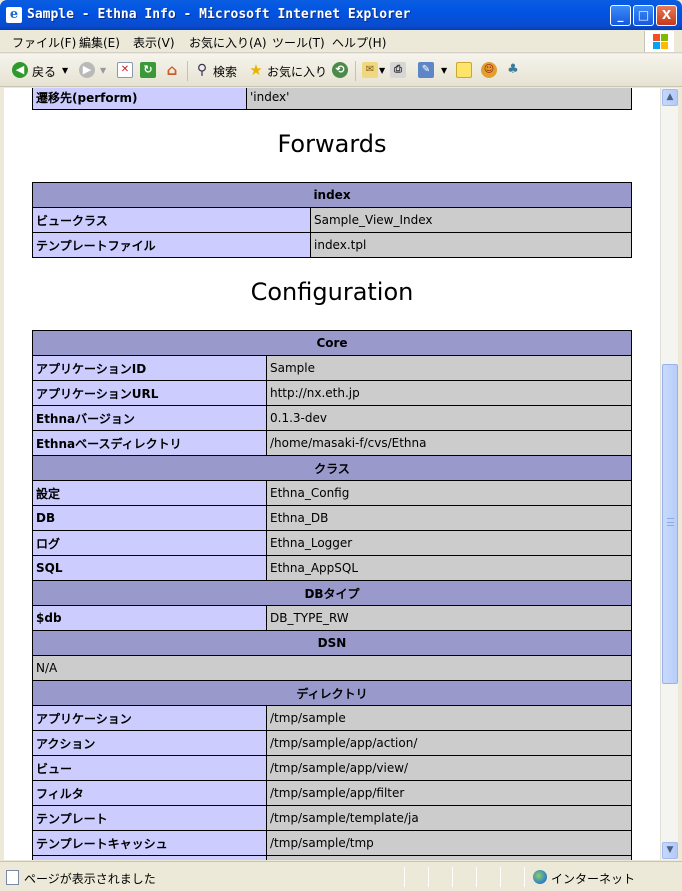  What do you see at coordinates (149, 418) in the screenshot?
I see `table-key-cell: Ethnaバージョン` at bounding box center [149, 418].